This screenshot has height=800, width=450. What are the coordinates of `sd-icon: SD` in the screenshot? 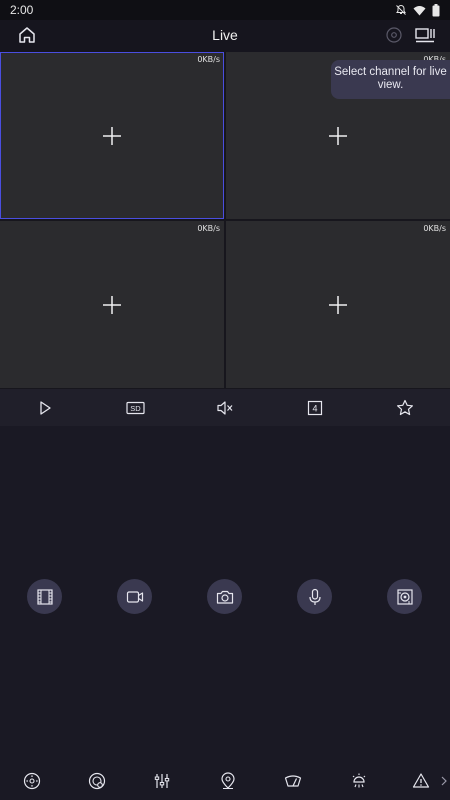 It's located at (136, 408).